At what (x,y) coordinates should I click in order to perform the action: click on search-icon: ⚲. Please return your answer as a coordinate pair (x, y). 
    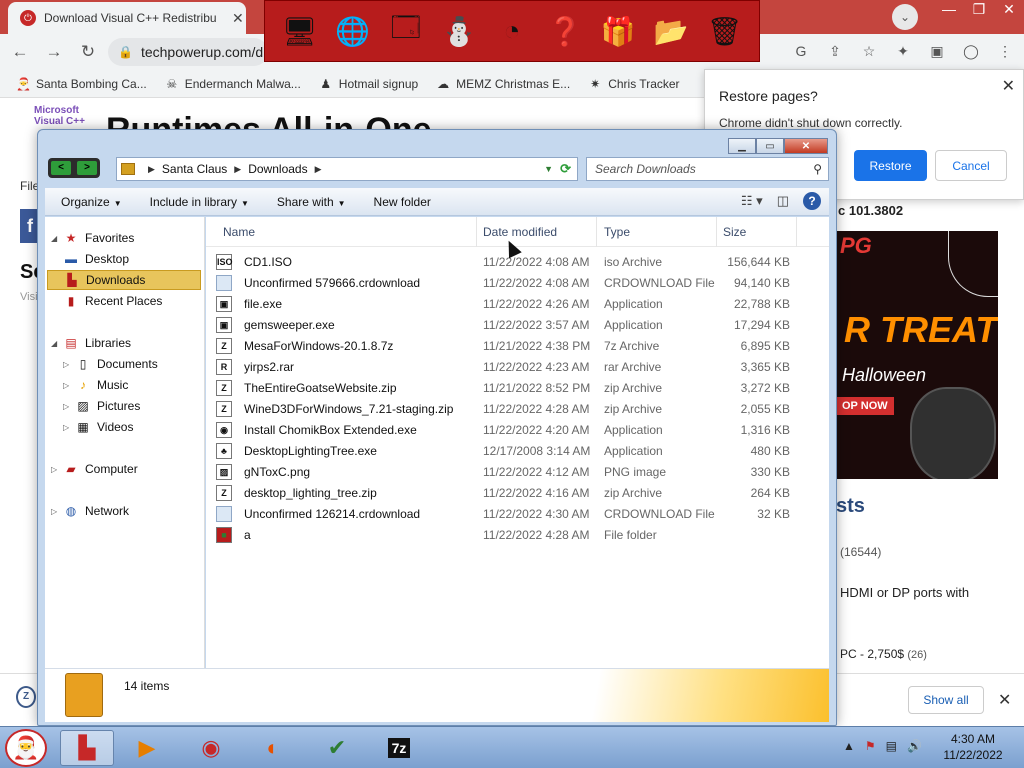
    Looking at the image, I should click on (817, 169).